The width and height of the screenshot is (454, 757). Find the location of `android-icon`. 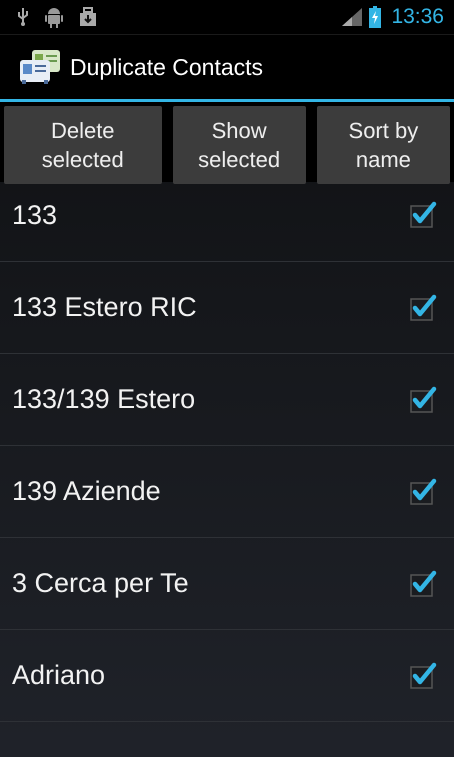

android-icon is located at coordinates (54, 17).